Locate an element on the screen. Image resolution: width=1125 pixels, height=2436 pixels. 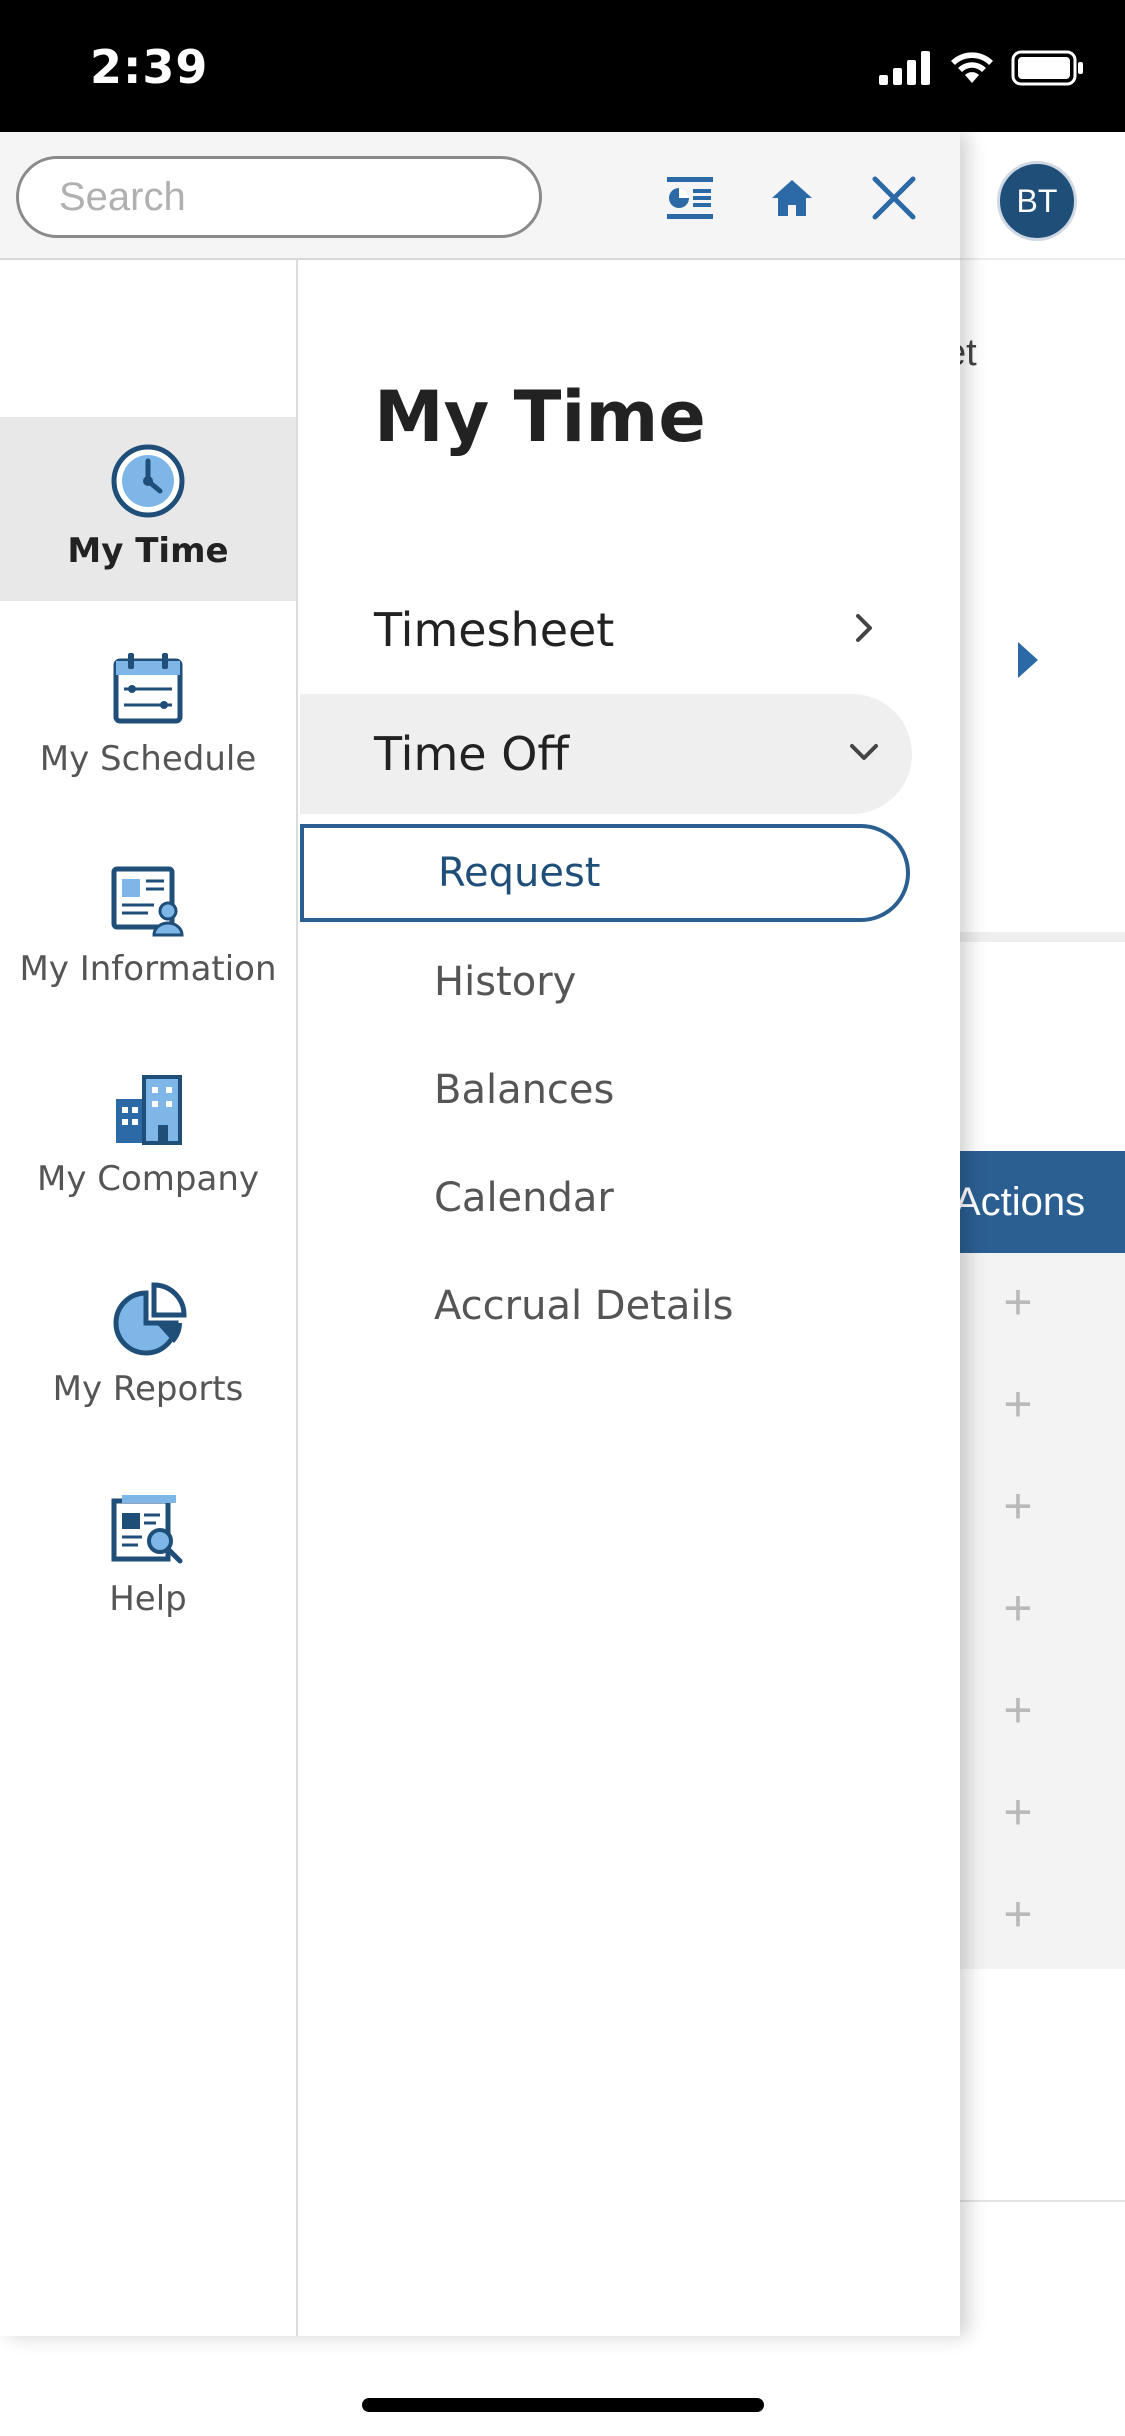
submenu-item-request: Request is located at coordinates (605, 873).